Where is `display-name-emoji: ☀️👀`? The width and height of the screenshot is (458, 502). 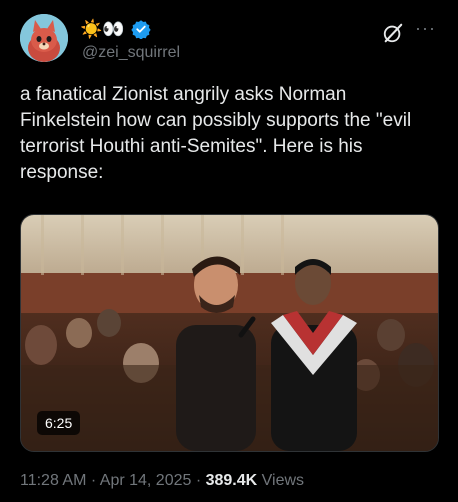 display-name-emoji: ☀️👀 is located at coordinates (102, 29).